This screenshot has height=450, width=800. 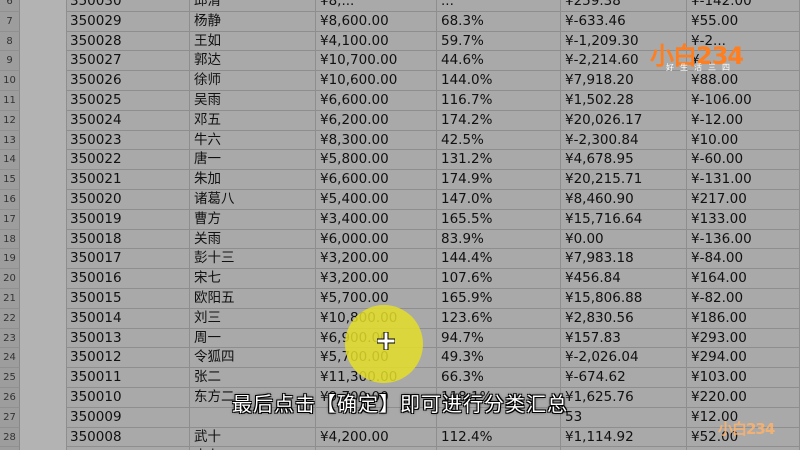 I want to click on row-header: 7, so click(x=10, y=21).